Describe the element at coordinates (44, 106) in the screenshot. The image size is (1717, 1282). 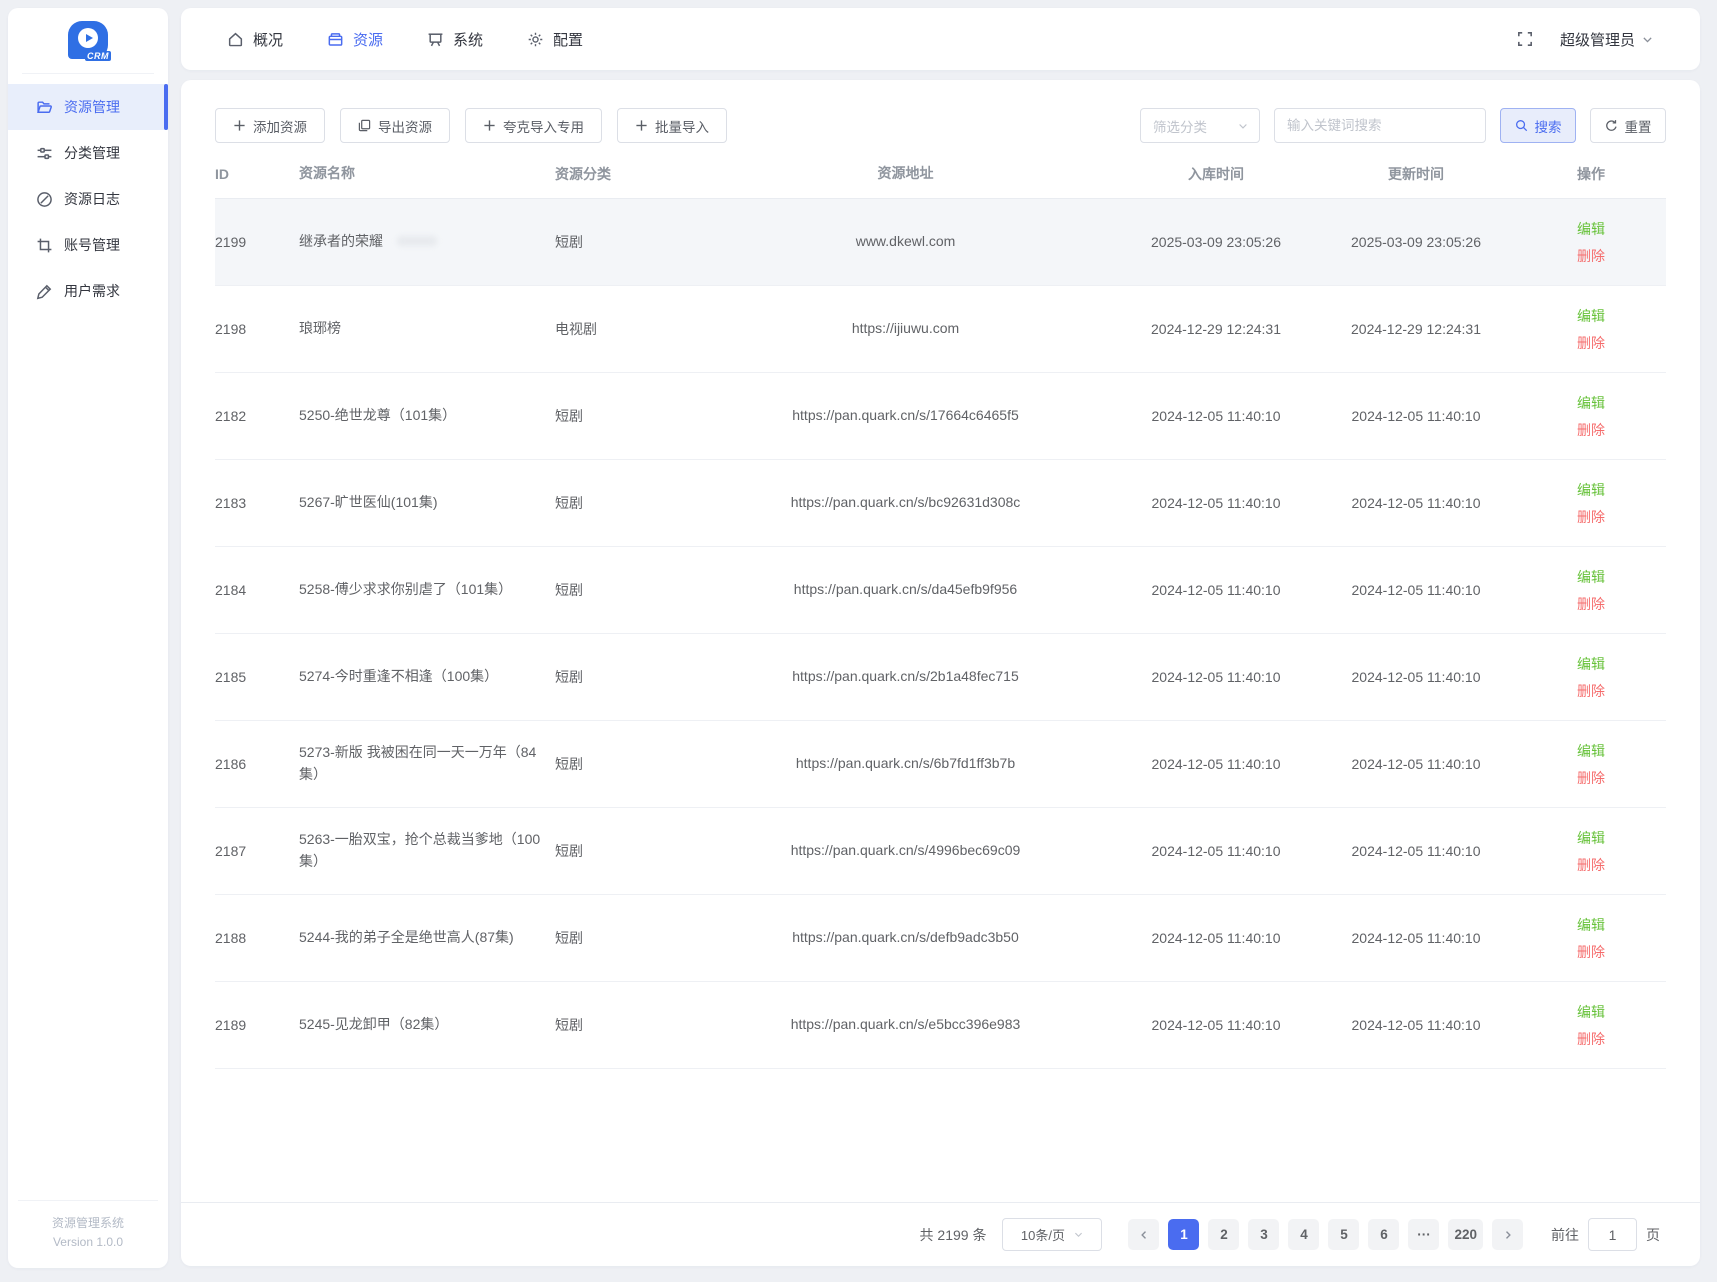
I see `folder-open-icon` at that location.